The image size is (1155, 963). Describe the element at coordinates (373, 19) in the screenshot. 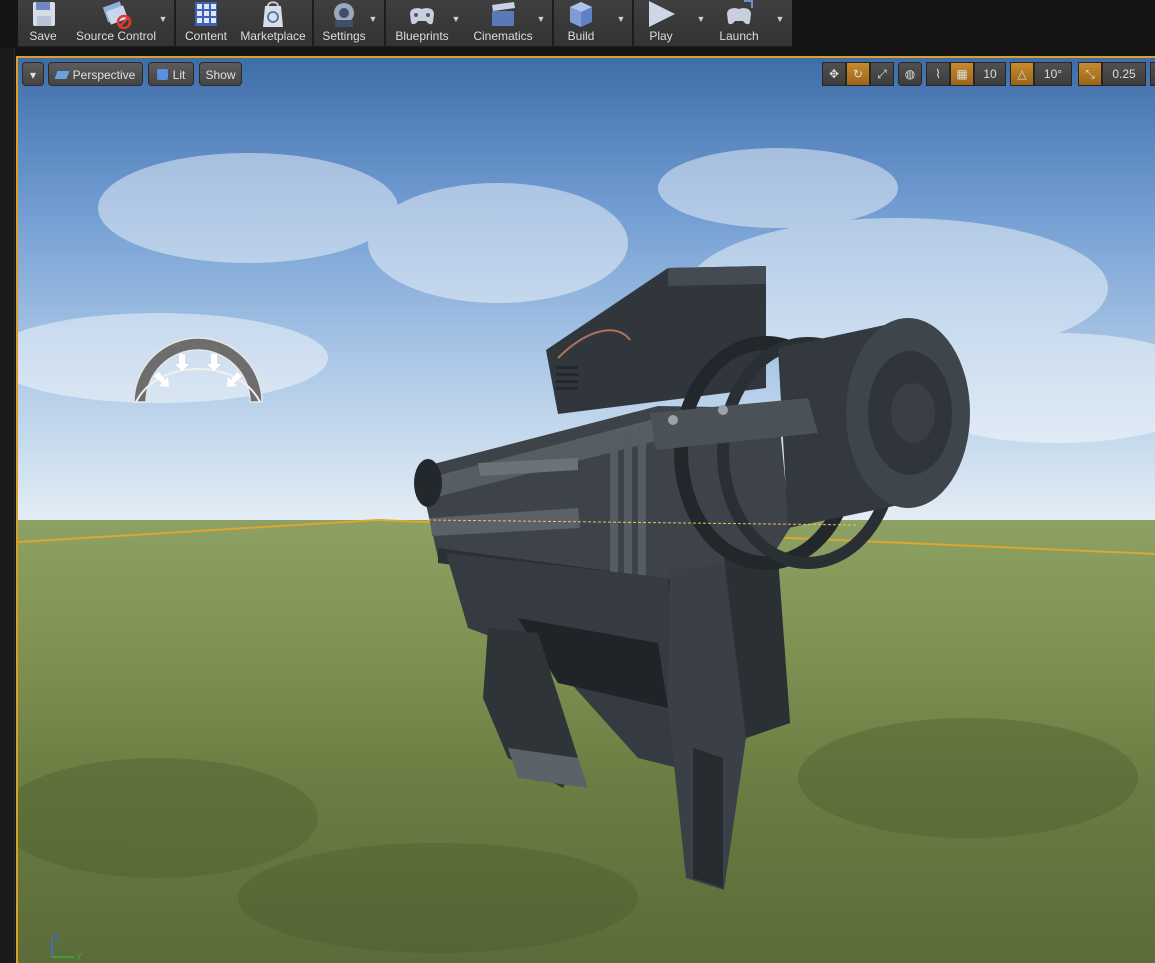

I see `settings-dropdown: ▼` at that location.